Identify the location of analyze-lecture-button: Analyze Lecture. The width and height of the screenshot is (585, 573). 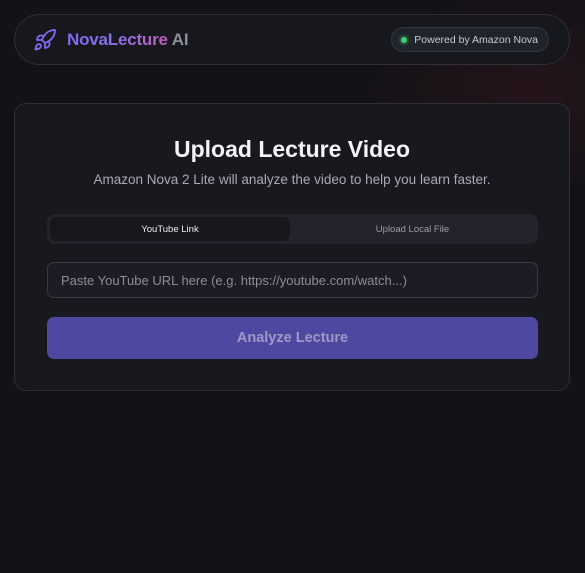
(292, 338).